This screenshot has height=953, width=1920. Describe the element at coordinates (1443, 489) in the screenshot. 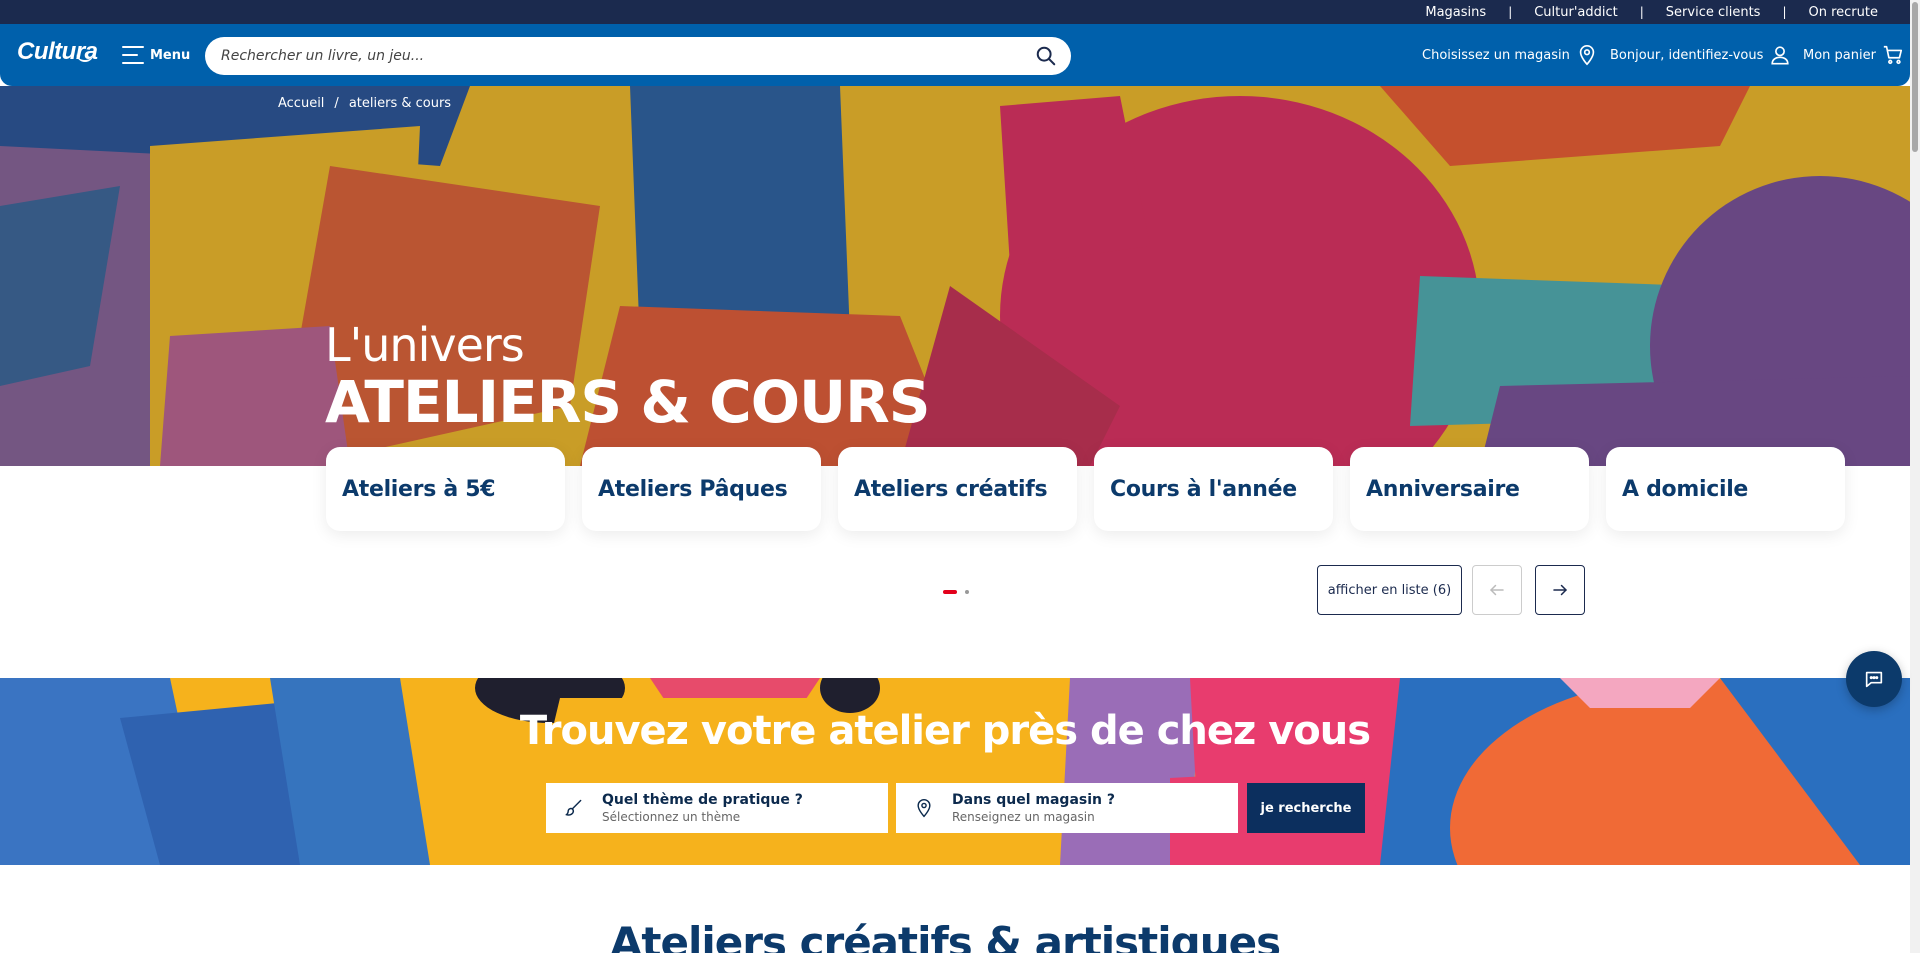

I see `card-label: Anniversaire` at that location.